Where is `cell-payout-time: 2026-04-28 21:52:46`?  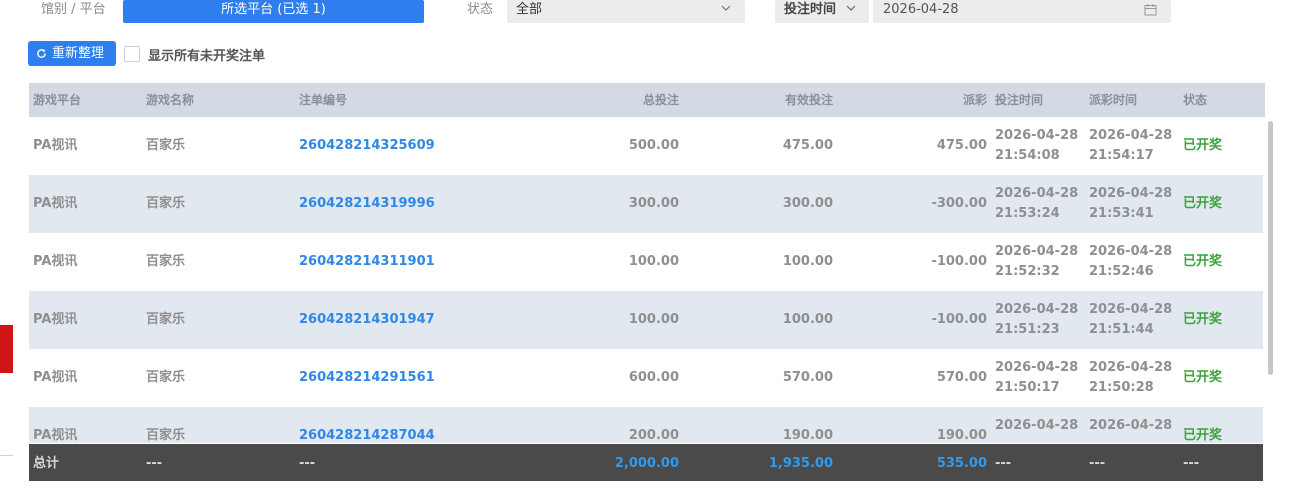
cell-payout-time: 2026-04-28 21:52:46 is located at coordinates (1130, 262).